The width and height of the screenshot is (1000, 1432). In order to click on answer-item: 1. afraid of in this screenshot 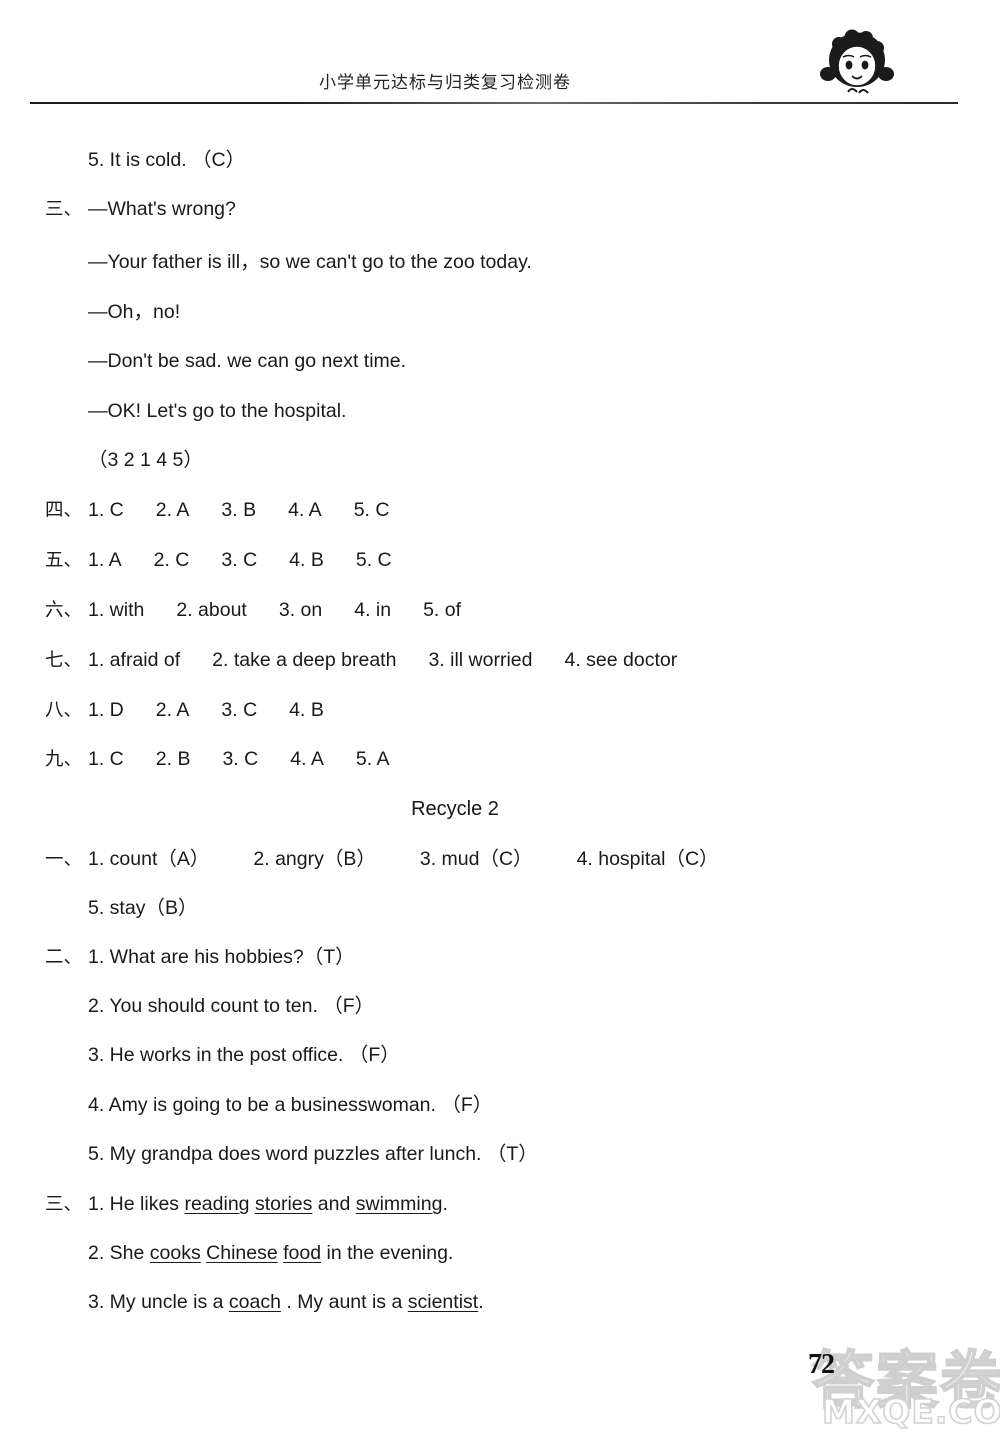, I will do `click(134, 660)`.